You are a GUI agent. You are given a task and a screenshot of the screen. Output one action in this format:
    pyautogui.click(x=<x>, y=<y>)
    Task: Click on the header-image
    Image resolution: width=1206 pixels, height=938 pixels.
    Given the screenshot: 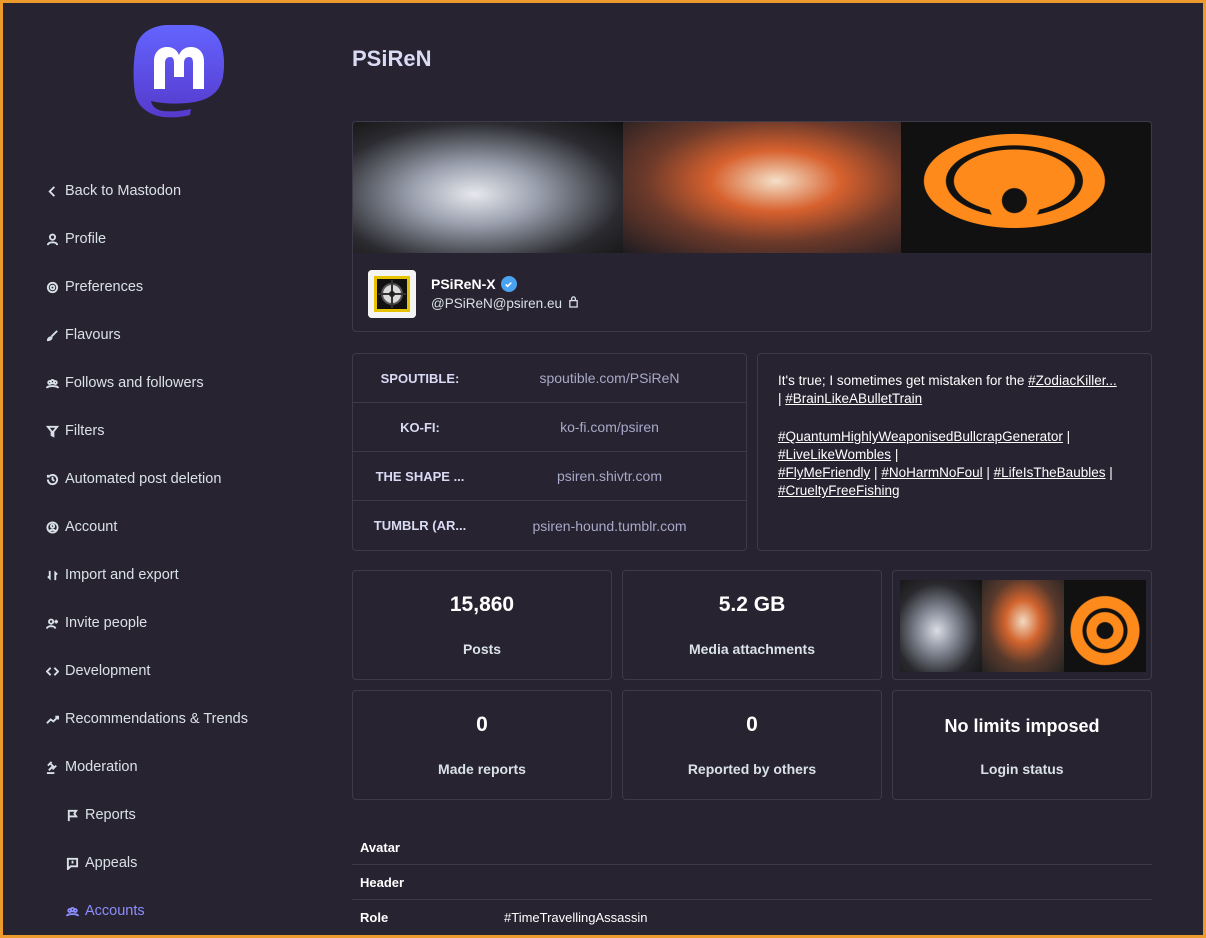 What is the action you would take?
    pyautogui.click(x=752, y=187)
    